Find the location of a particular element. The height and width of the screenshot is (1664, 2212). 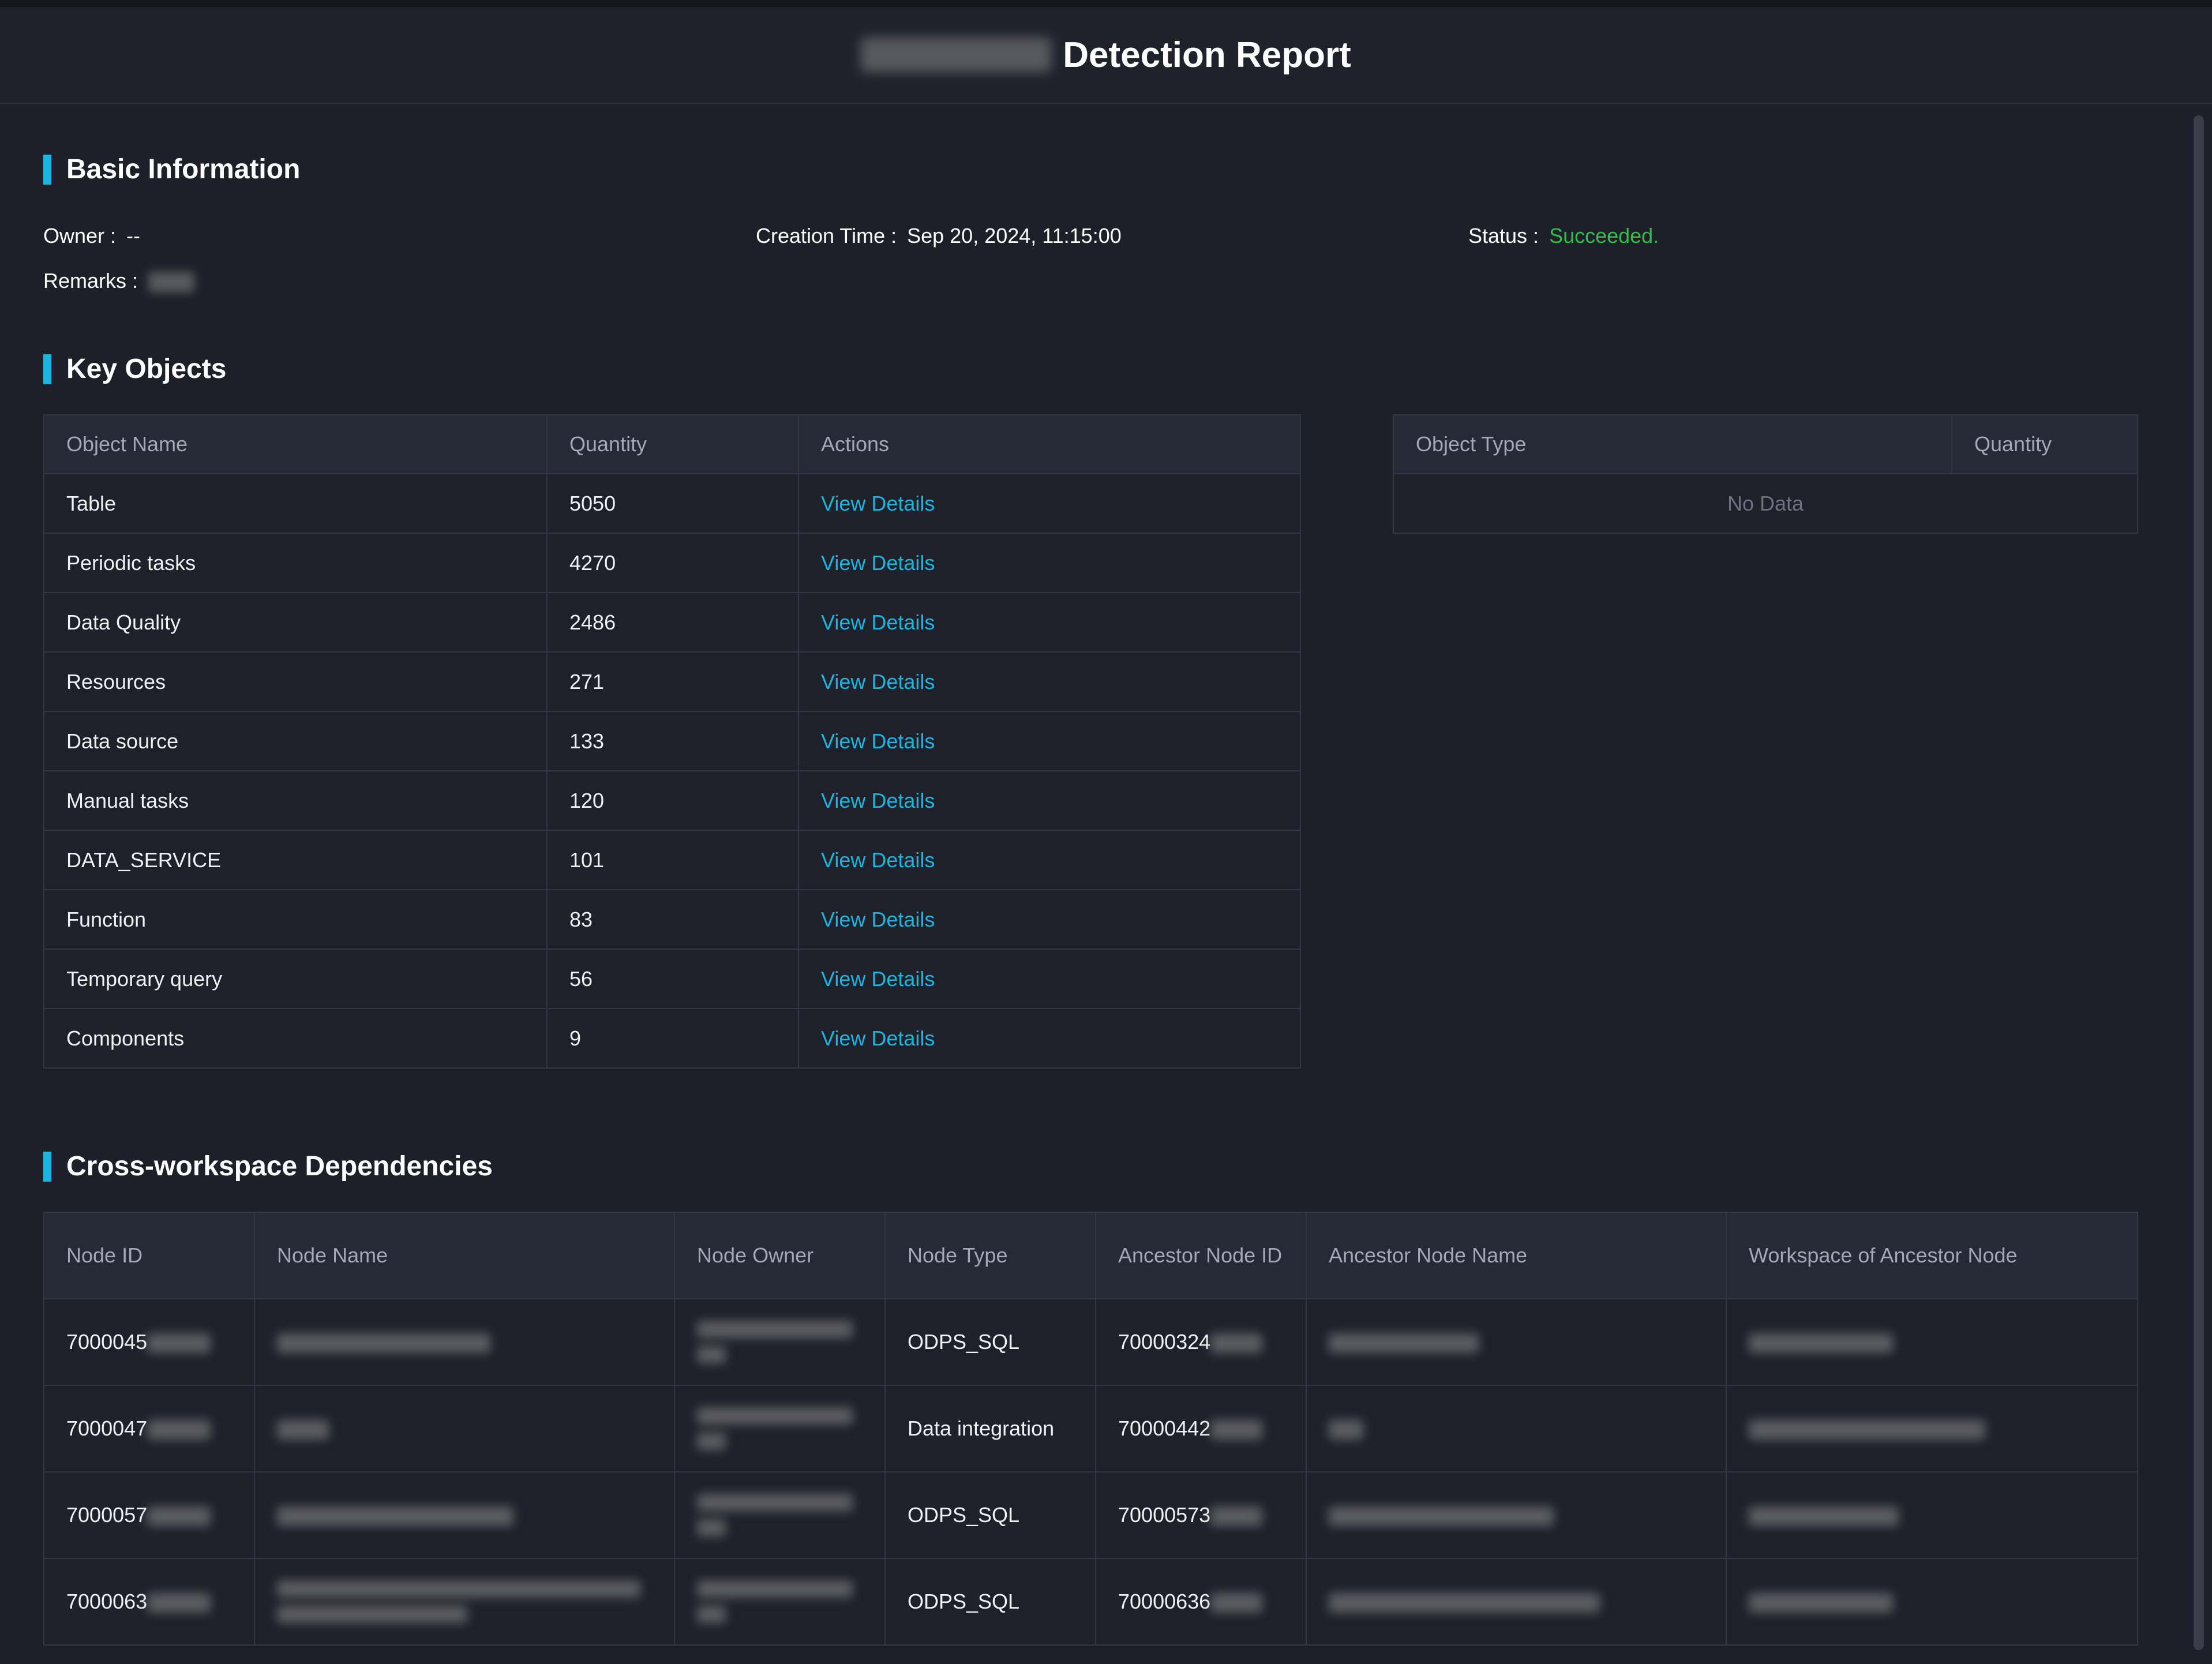

ancestor-id: 70000442 is located at coordinates (1164, 1428).